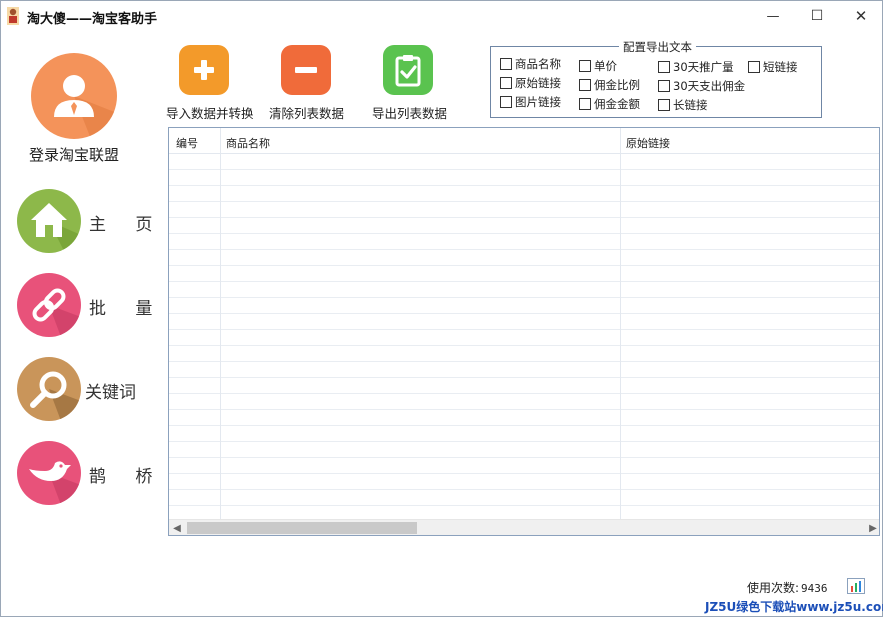 The image size is (883, 617). I want to click on clear-list-button: 清除列表数据, so click(319, 83).